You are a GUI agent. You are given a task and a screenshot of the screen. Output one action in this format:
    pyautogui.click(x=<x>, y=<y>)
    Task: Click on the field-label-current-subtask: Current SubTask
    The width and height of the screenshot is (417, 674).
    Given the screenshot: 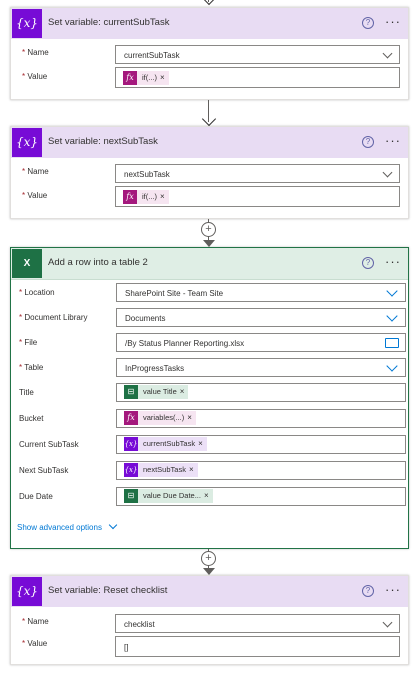 What is the action you would take?
    pyautogui.click(x=49, y=444)
    